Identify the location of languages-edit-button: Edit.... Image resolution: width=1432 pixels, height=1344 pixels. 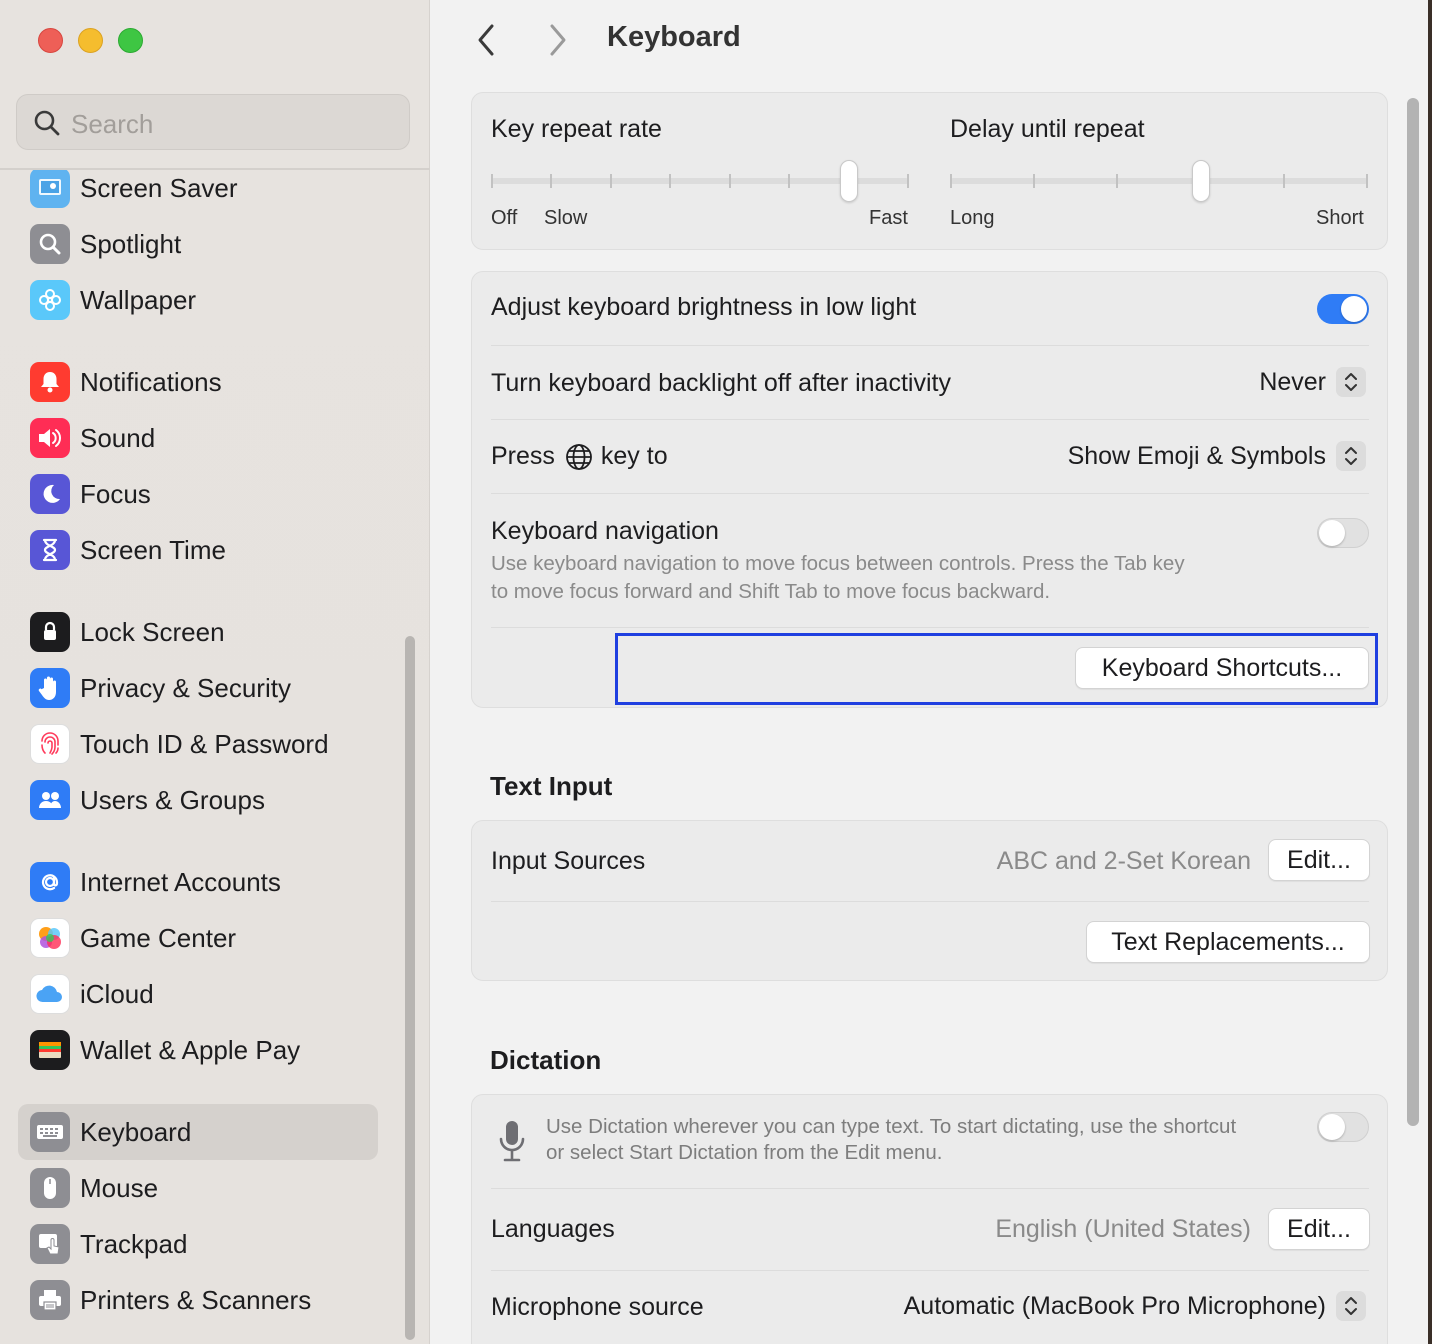
(1319, 1229).